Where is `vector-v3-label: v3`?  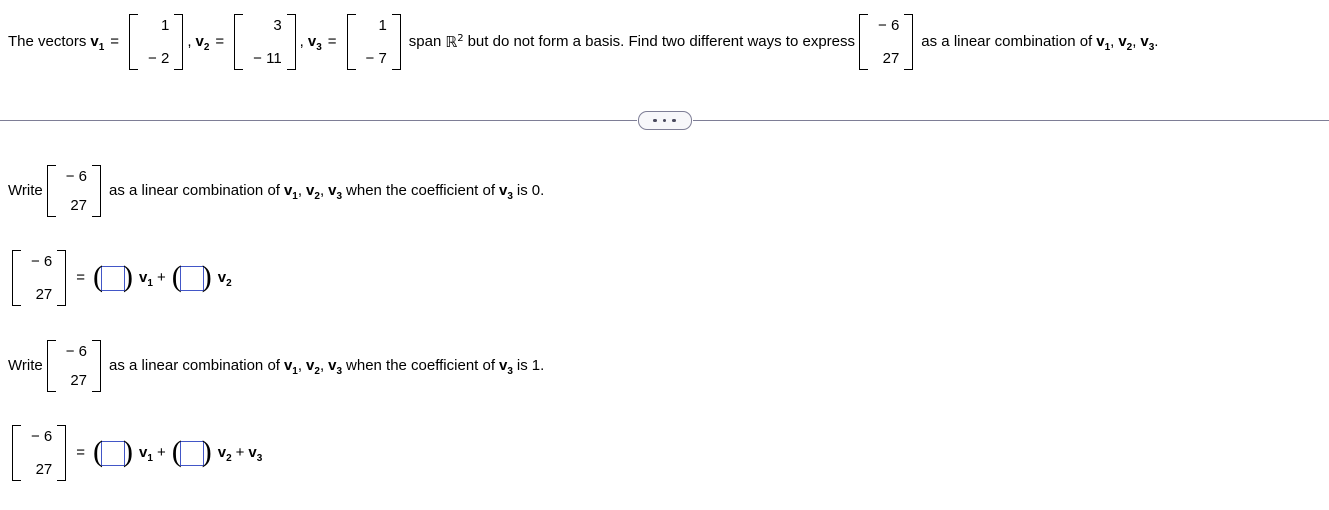
vector-v3-label: v3 is located at coordinates (314, 42).